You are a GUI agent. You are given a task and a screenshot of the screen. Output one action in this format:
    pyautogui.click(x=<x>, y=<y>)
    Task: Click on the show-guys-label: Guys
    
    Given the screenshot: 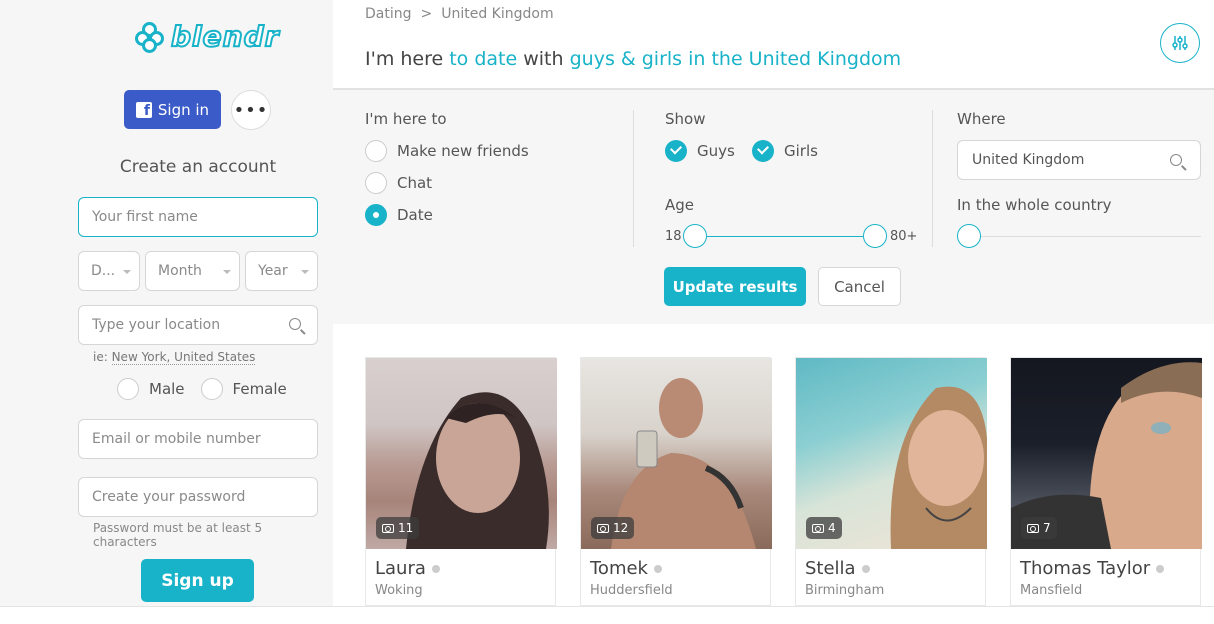 What is the action you would take?
    pyautogui.click(x=716, y=151)
    